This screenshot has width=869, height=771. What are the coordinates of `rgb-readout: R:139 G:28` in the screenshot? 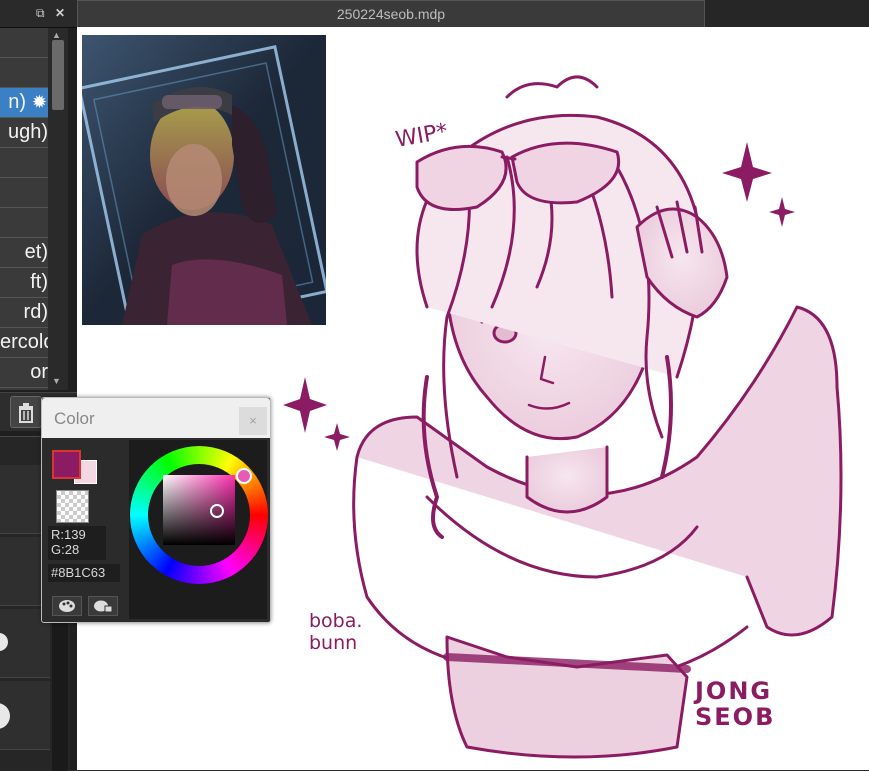 It's located at (77, 543).